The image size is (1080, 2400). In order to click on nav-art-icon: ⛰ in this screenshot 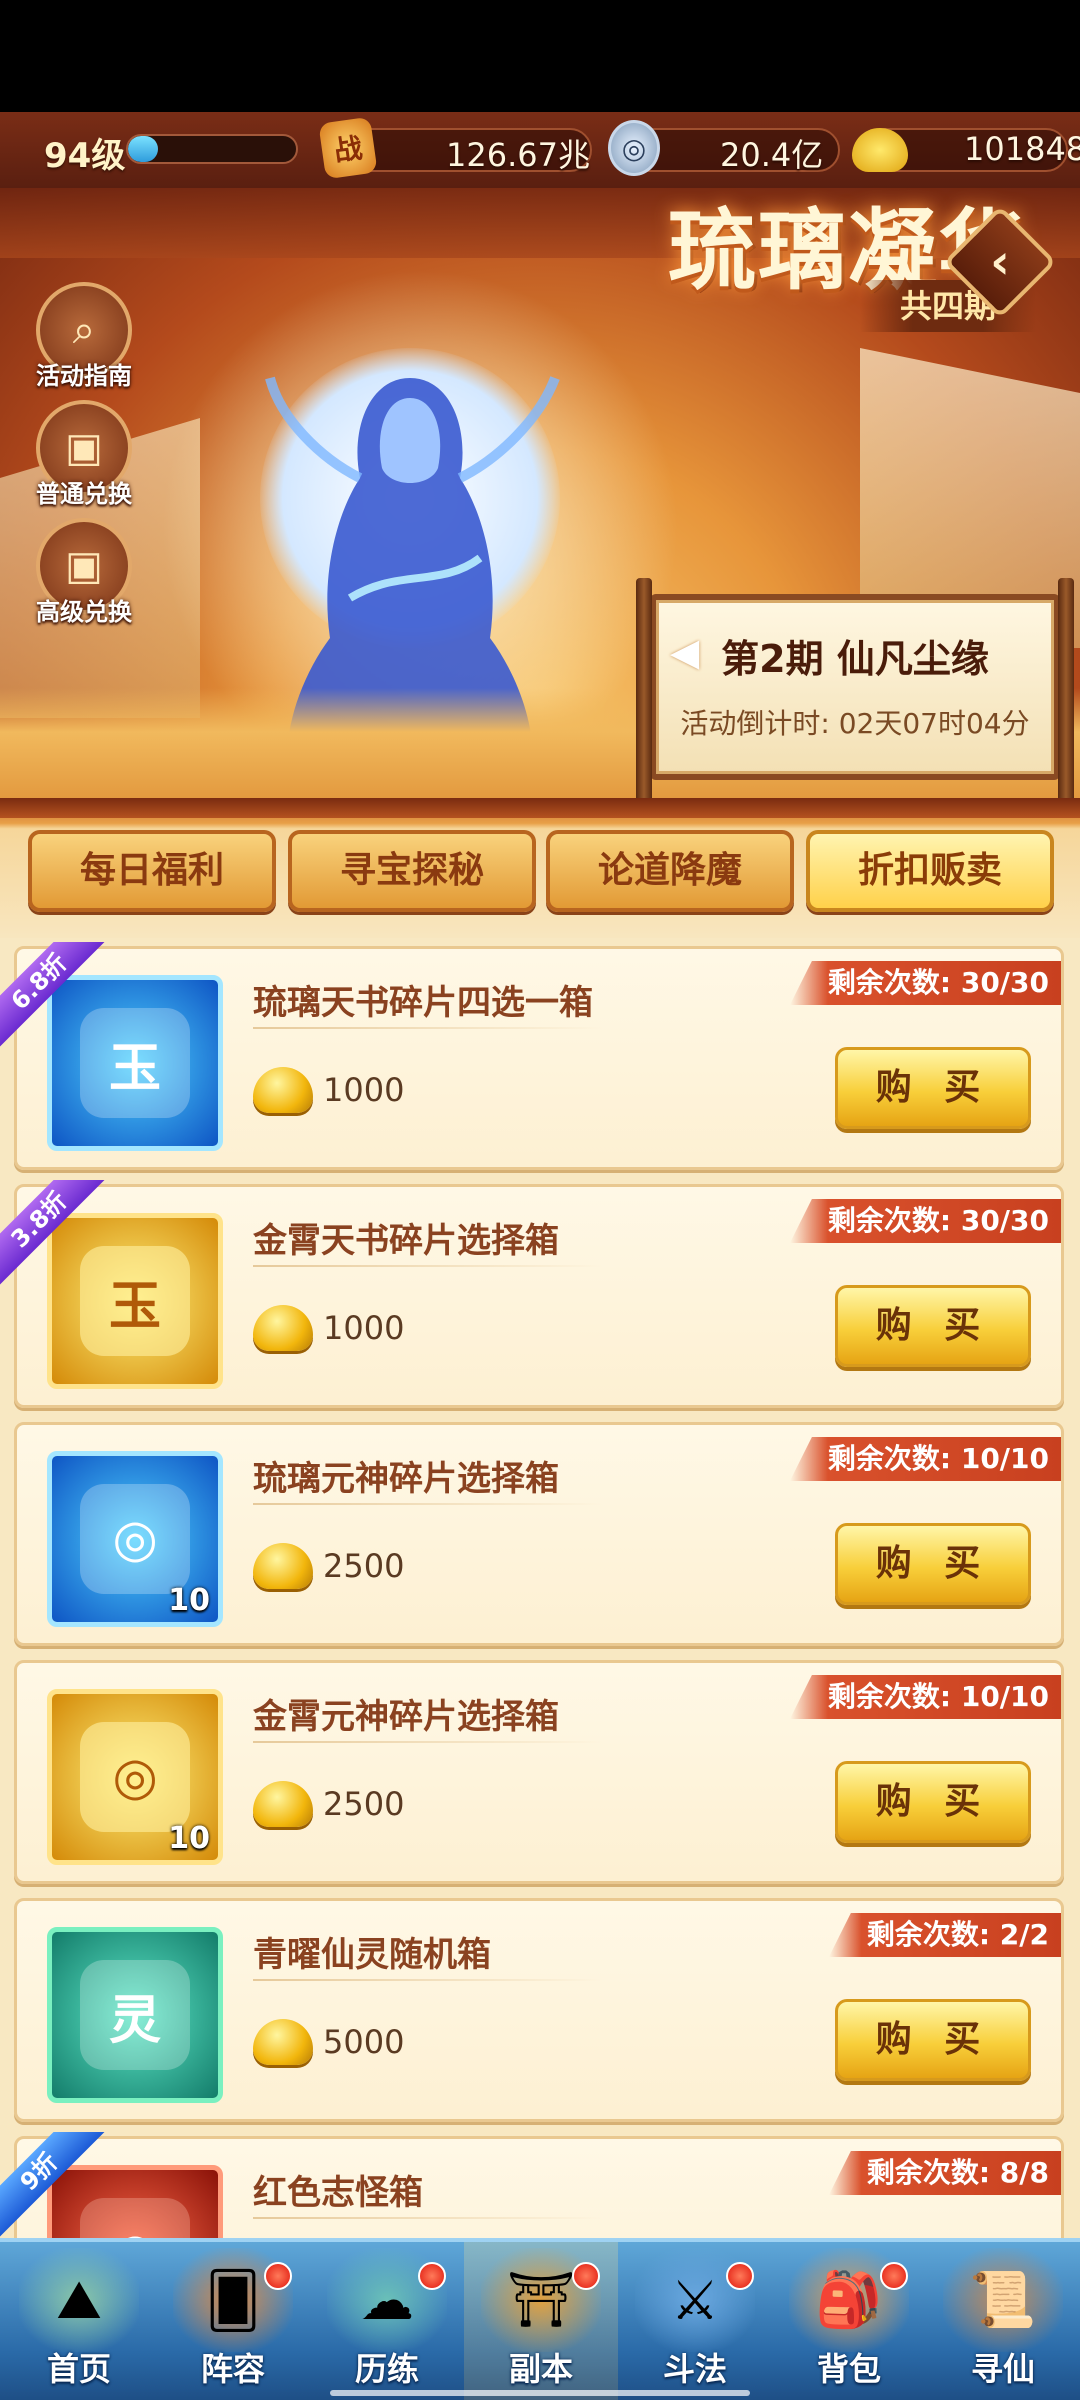, I will do `click(79, 2300)`.